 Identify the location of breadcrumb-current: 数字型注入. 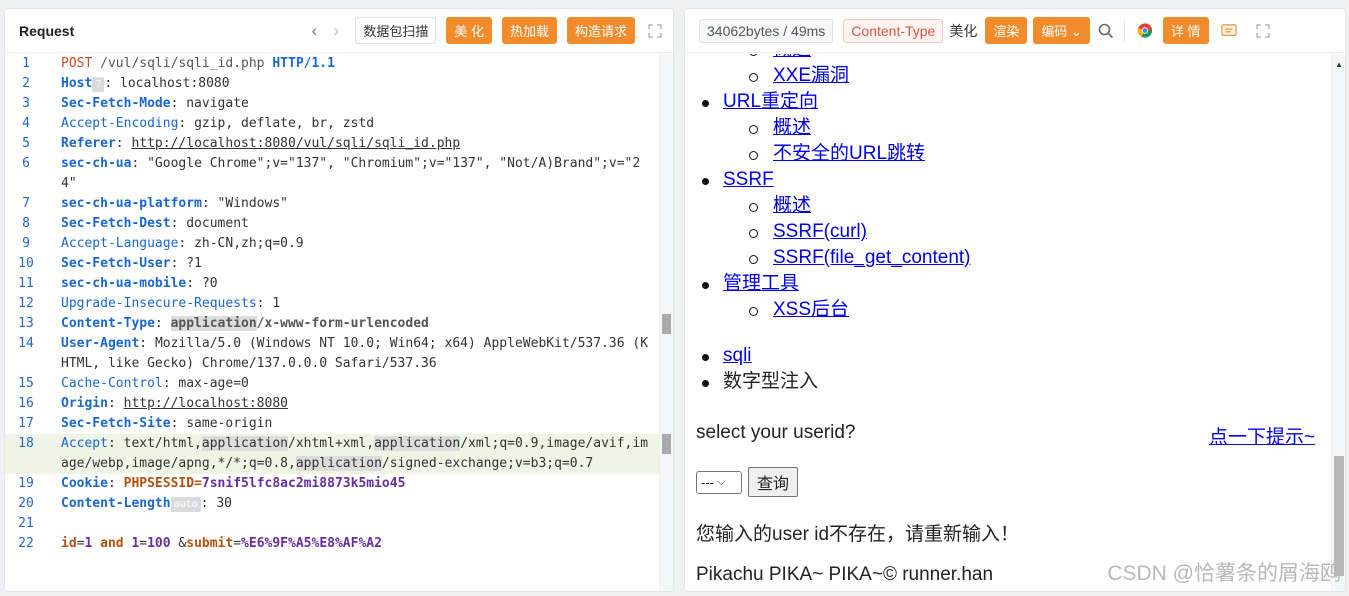
(771, 381).